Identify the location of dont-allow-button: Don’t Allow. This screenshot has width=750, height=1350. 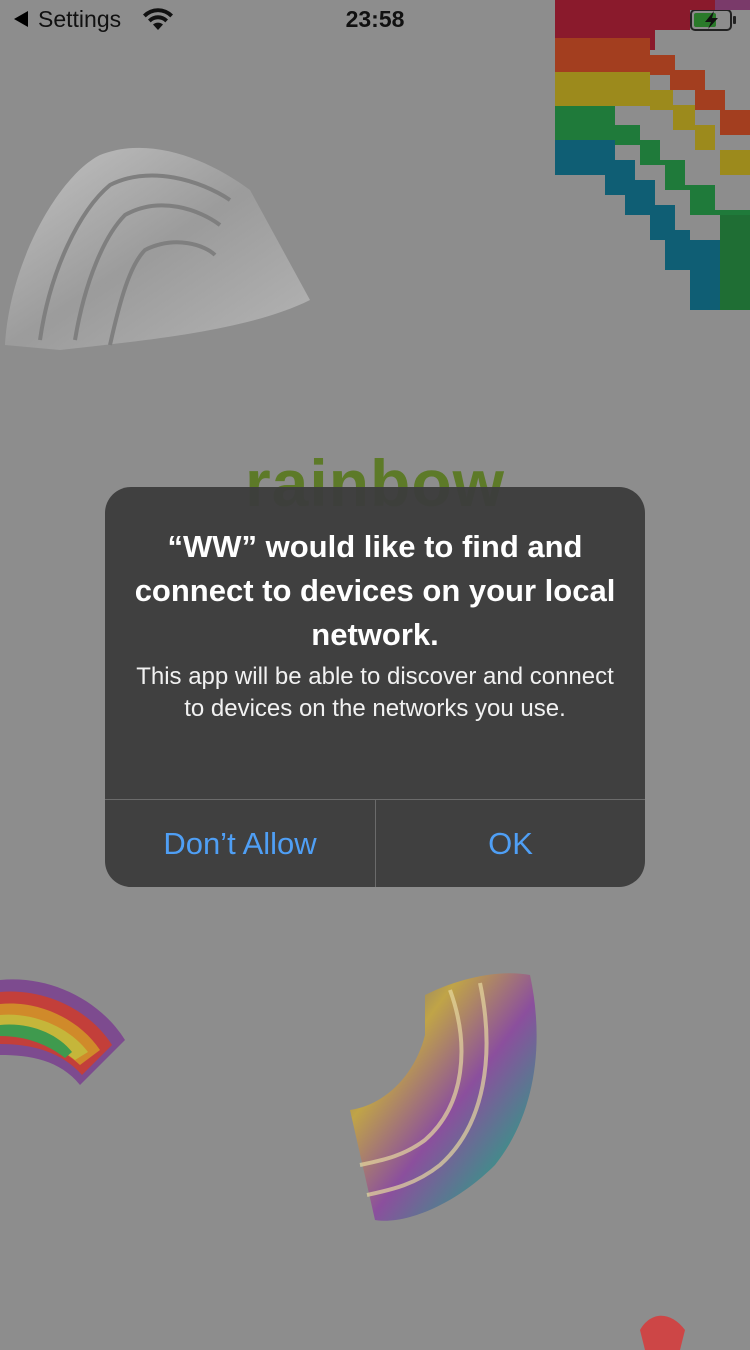
(240, 843).